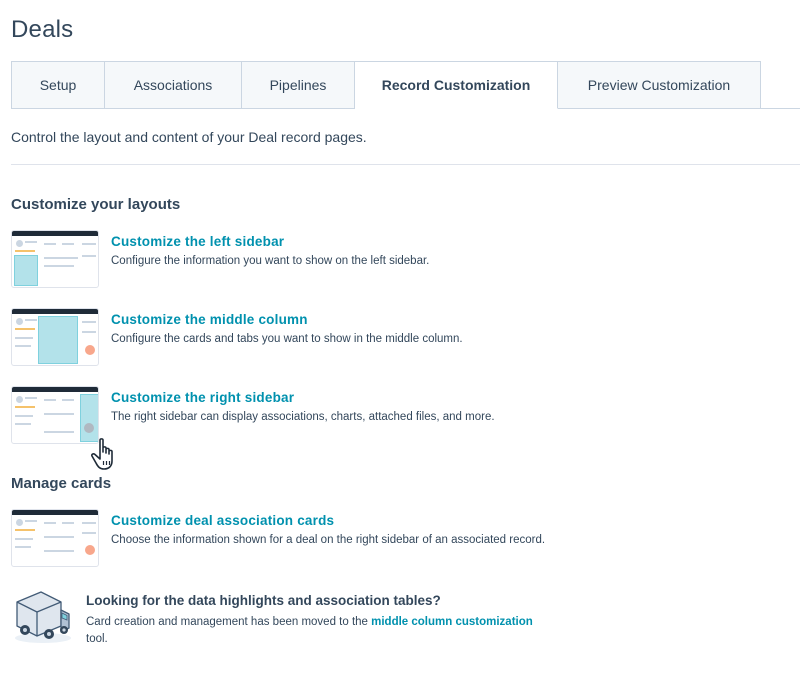  What do you see at coordinates (61, 483) in the screenshot?
I see `manage-cards-heading: Manage cards` at bounding box center [61, 483].